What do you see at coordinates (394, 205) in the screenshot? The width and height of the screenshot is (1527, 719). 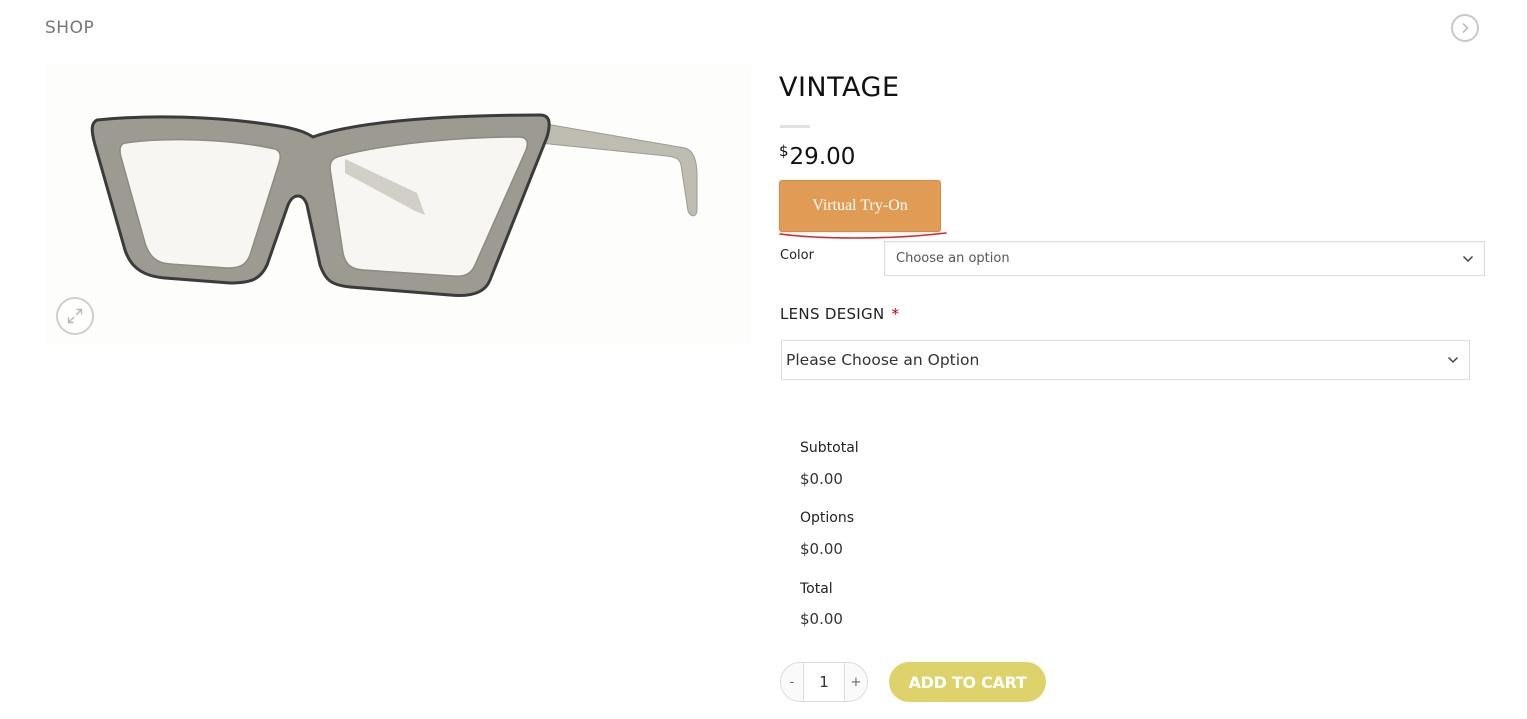 I see `eyeglasses-image` at bounding box center [394, 205].